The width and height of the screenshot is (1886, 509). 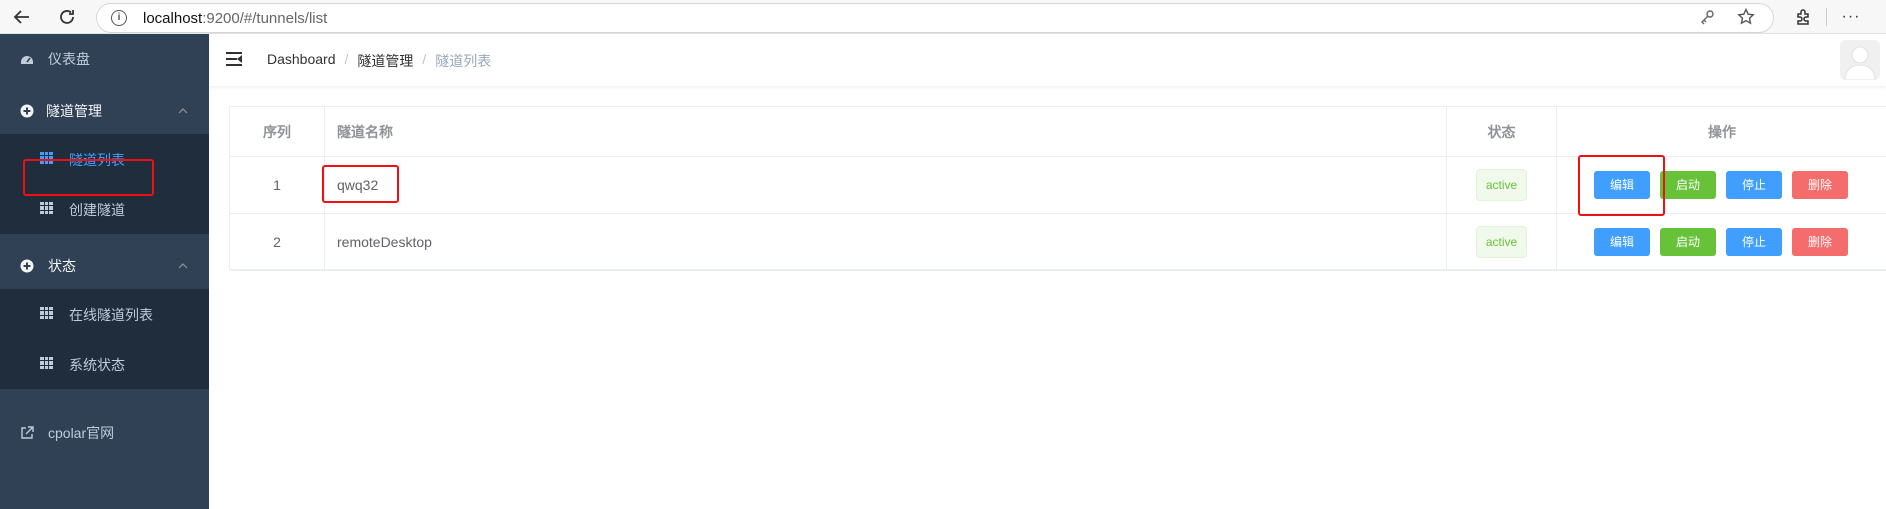 I want to click on status-submenu: 在线隧道列表 系统状态, so click(x=104, y=339).